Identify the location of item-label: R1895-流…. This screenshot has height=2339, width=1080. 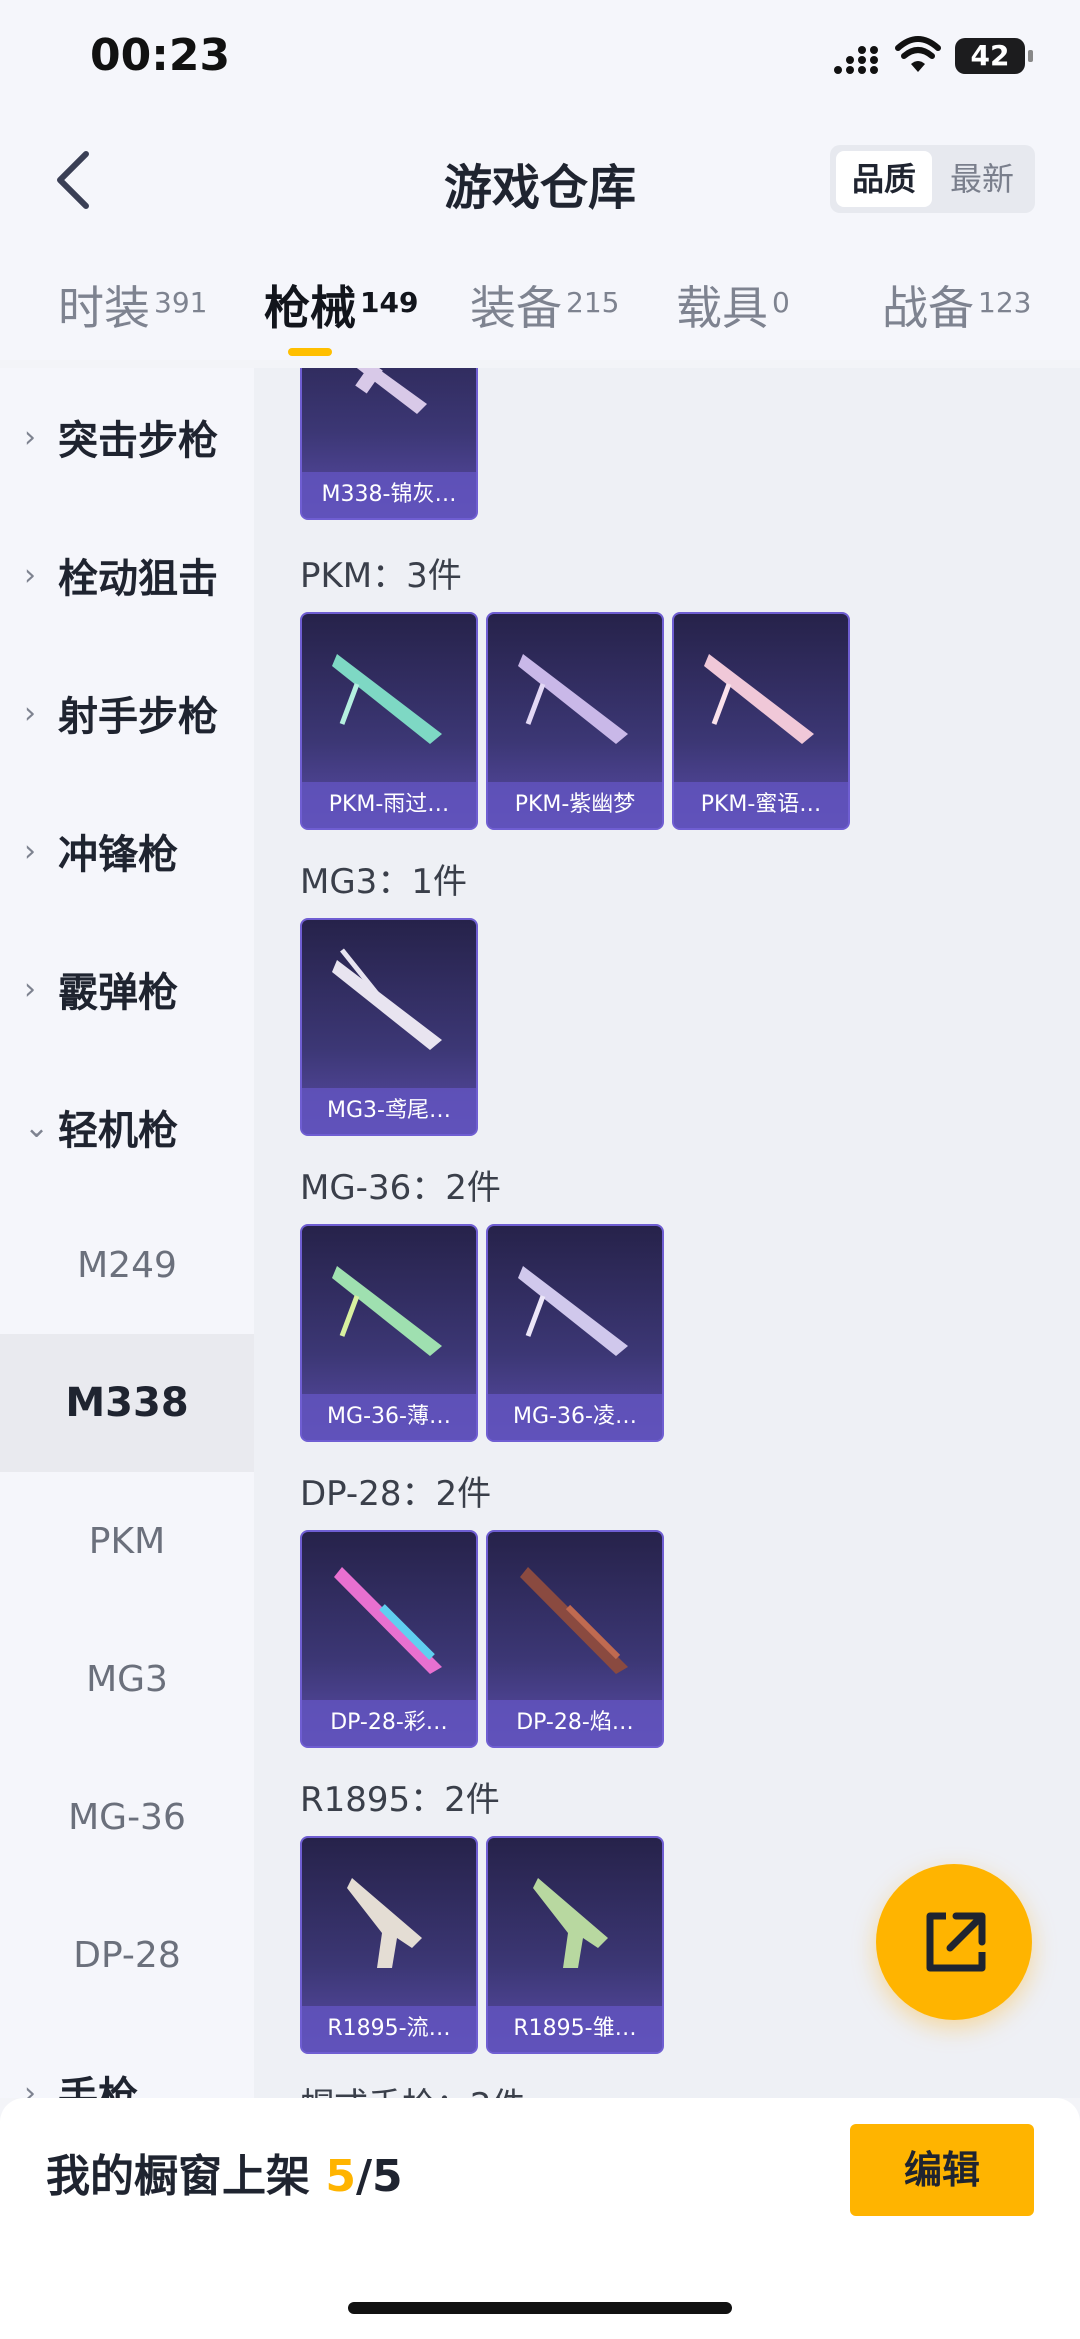
(389, 2029).